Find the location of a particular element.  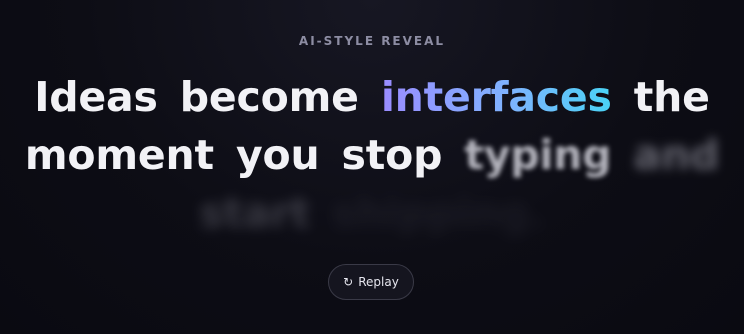

headline-word: become is located at coordinates (269, 97).